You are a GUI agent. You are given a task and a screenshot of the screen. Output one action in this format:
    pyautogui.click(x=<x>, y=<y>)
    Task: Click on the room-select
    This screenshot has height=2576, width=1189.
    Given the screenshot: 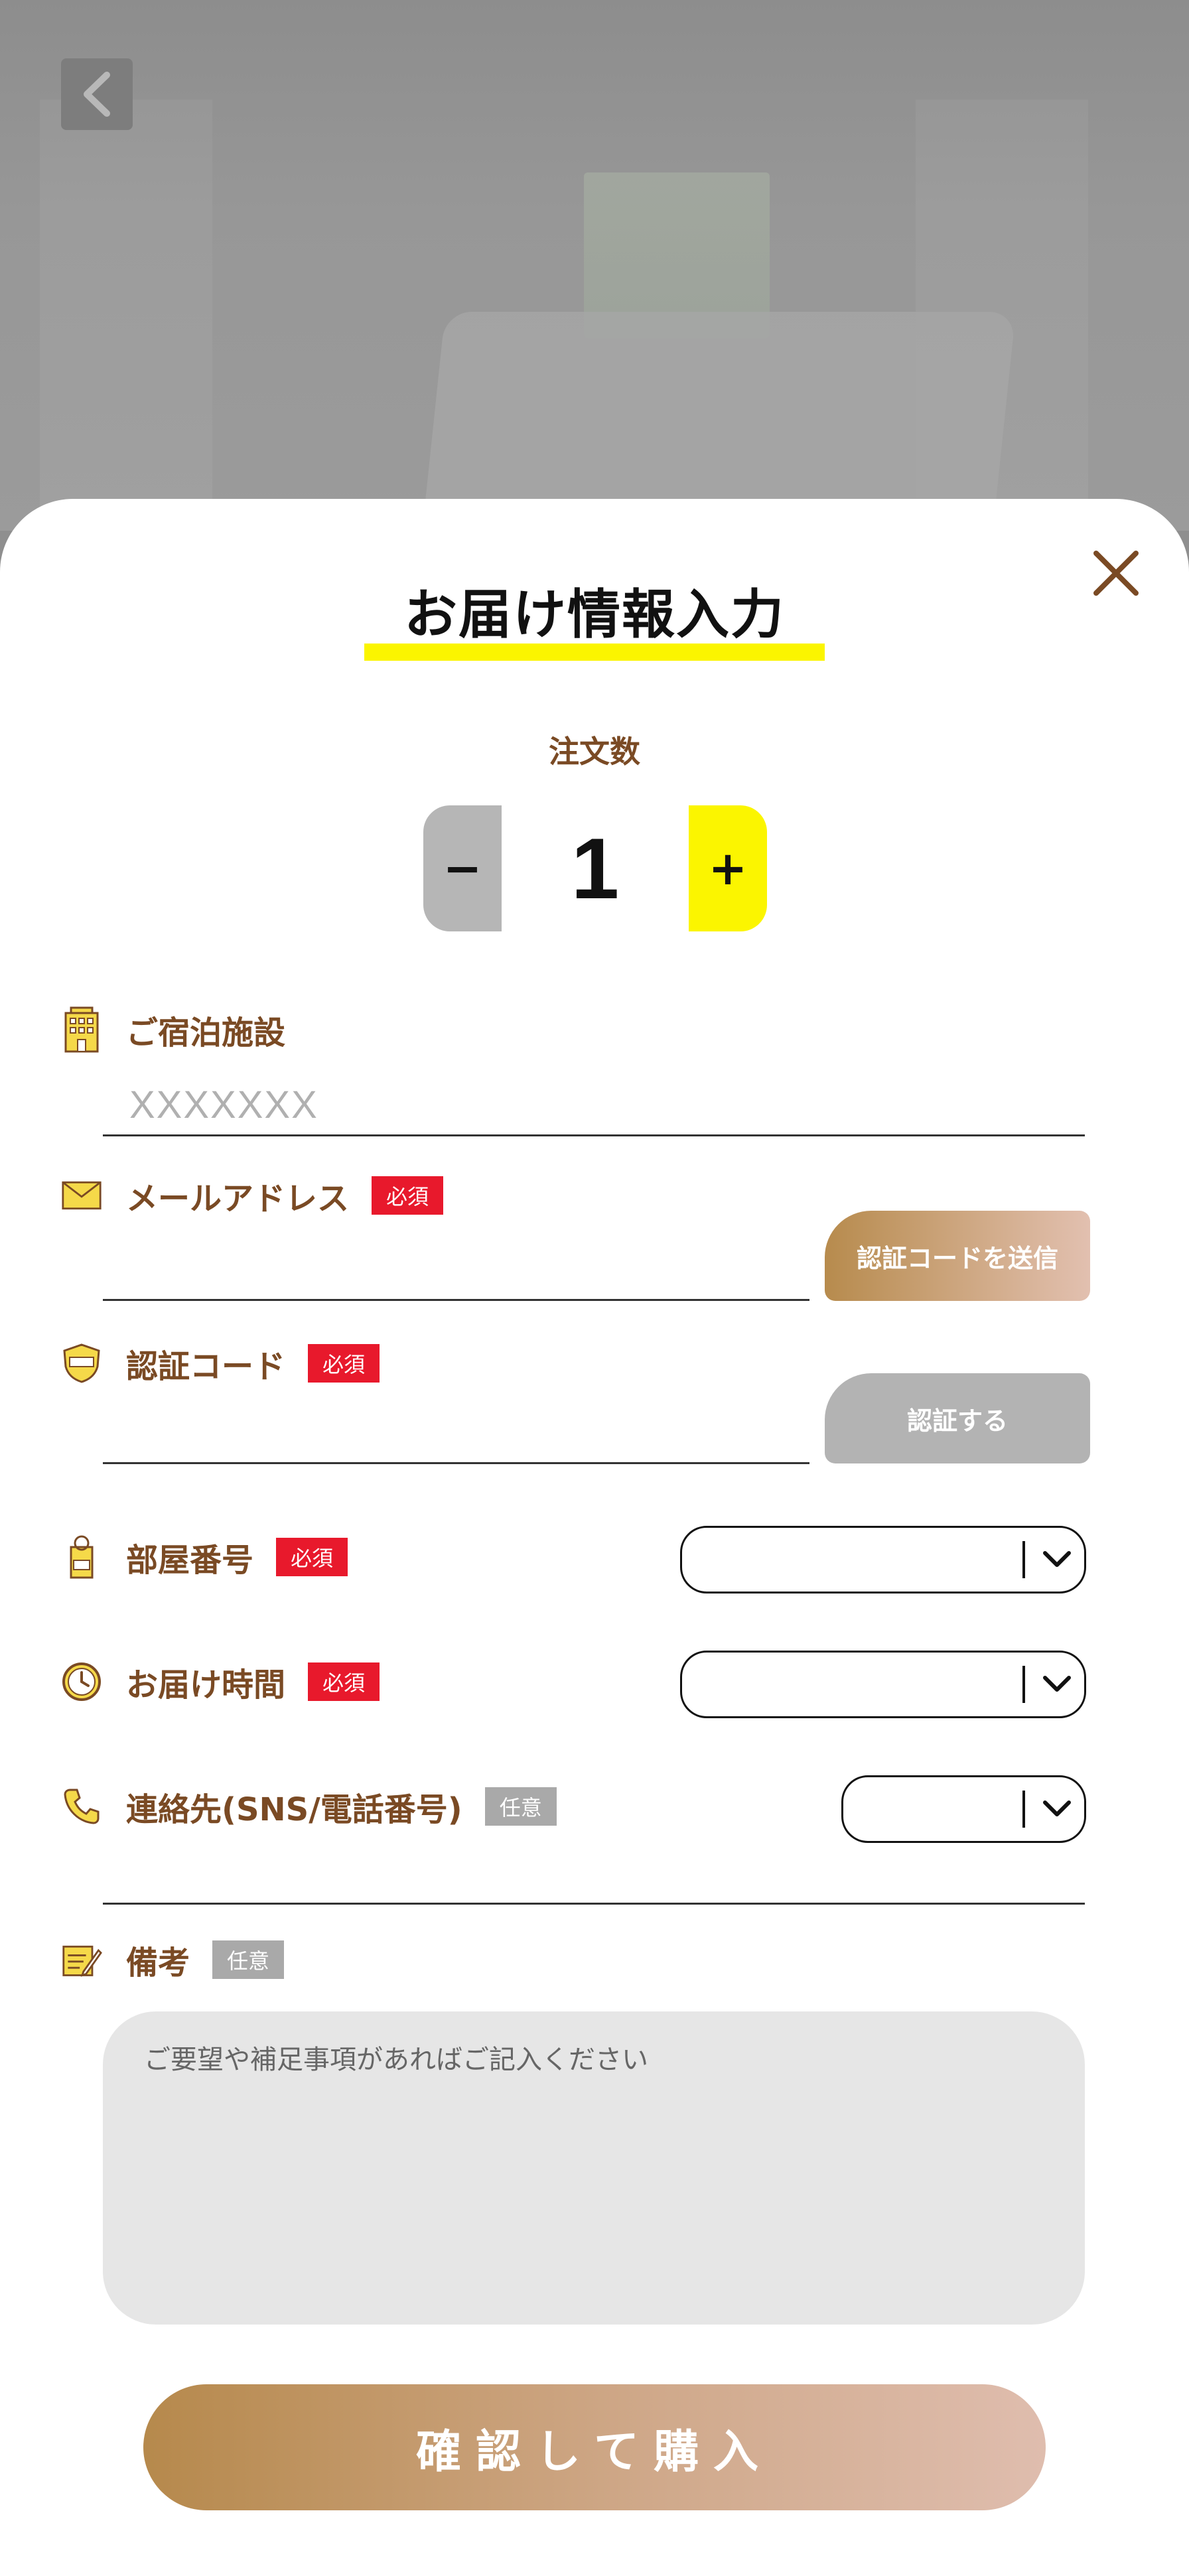 What is the action you would take?
    pyautogui.click(x=883, y=1560)
    